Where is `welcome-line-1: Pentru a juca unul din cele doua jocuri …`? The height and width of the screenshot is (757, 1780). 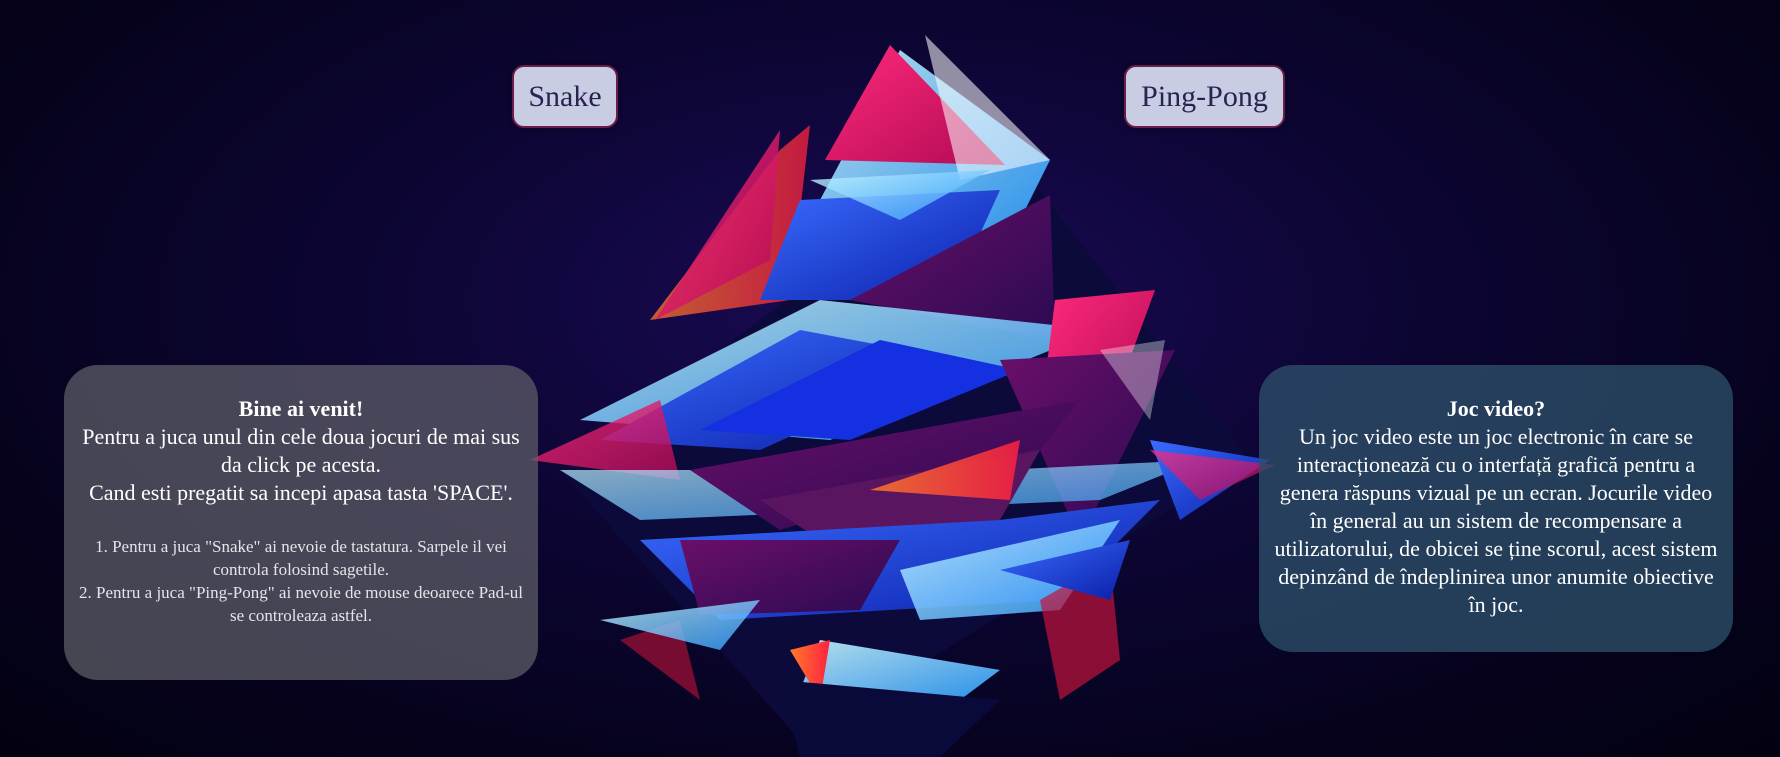
welcome-line-1: Pentru a juca unul din cele doua jocuri … is located at coordinates (301, 450).